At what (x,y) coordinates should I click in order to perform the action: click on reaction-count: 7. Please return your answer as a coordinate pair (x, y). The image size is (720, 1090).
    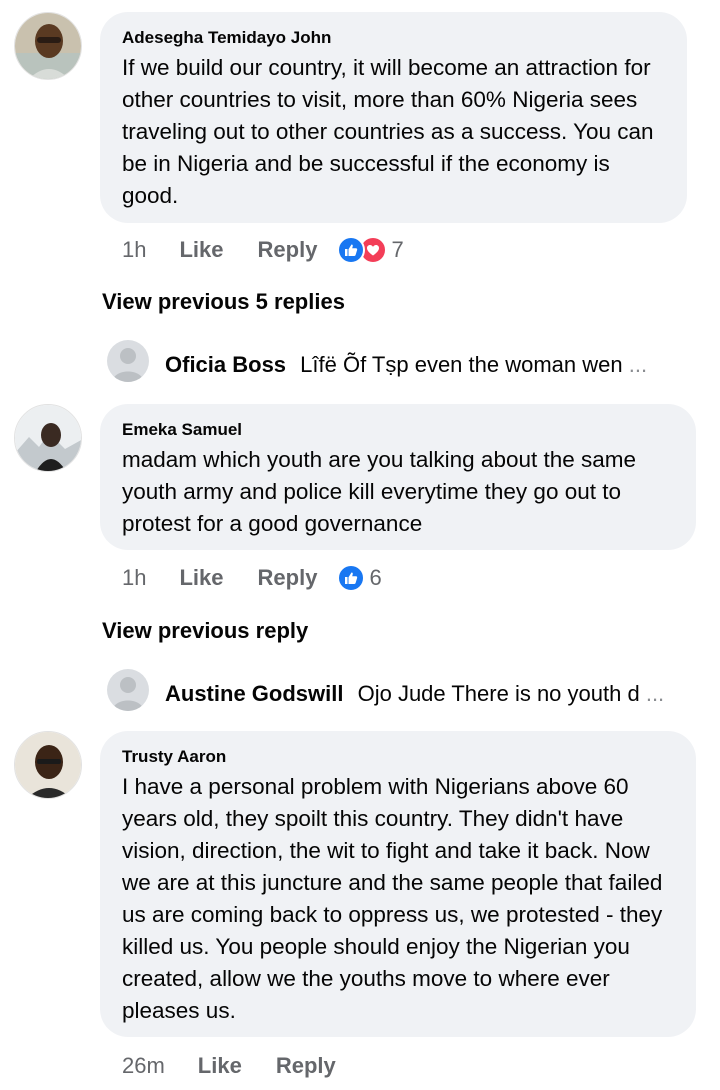
    Looking at the image, I should click on (397, 249).